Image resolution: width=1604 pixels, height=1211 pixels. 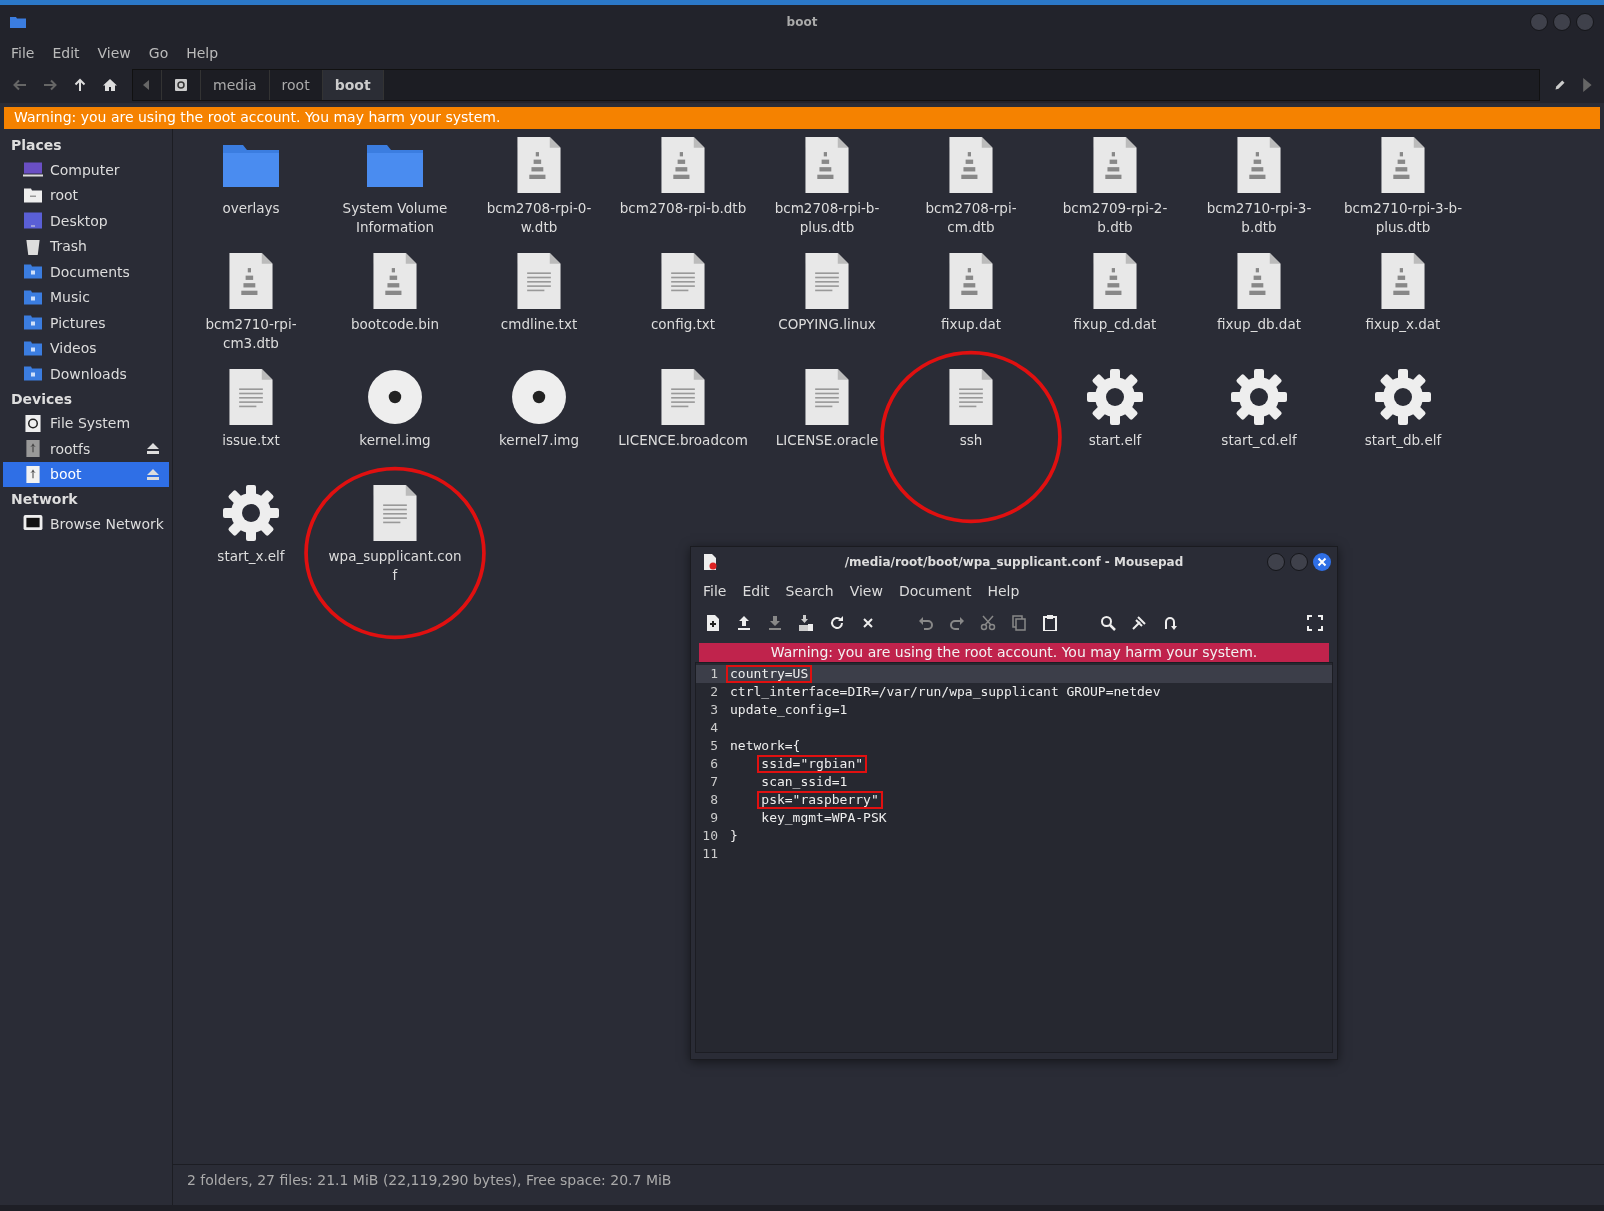 I want to click on directory-entry: bcm2708-rpi-b.dtb, so click(x=683, y=177).